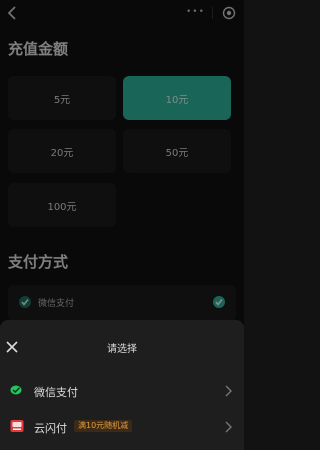  What do you see at coordinates (16, 390) in the screenshot?
I see `wechat-pay-icon` at bounding box center [16, 390].